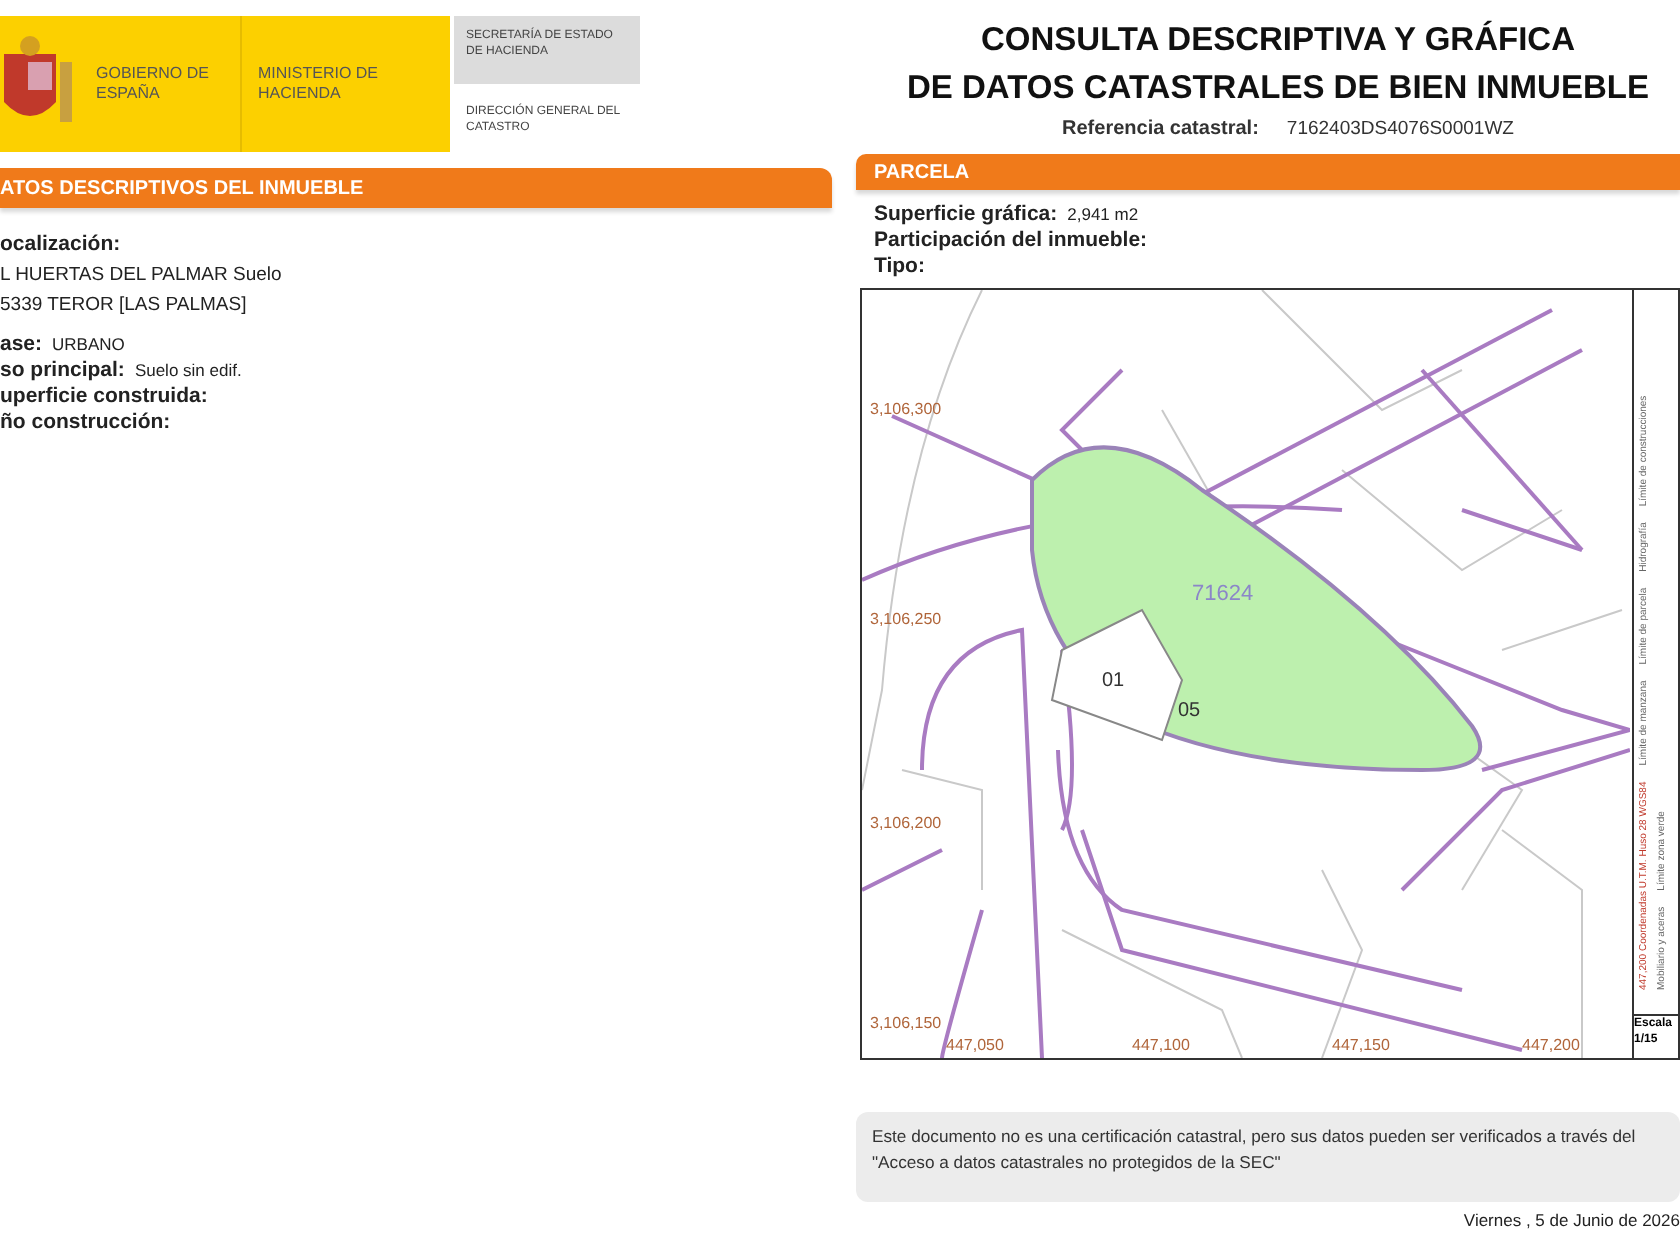 The image size is (1680, 1260). I want to click on plot-number: 05, so click(1189, 711).